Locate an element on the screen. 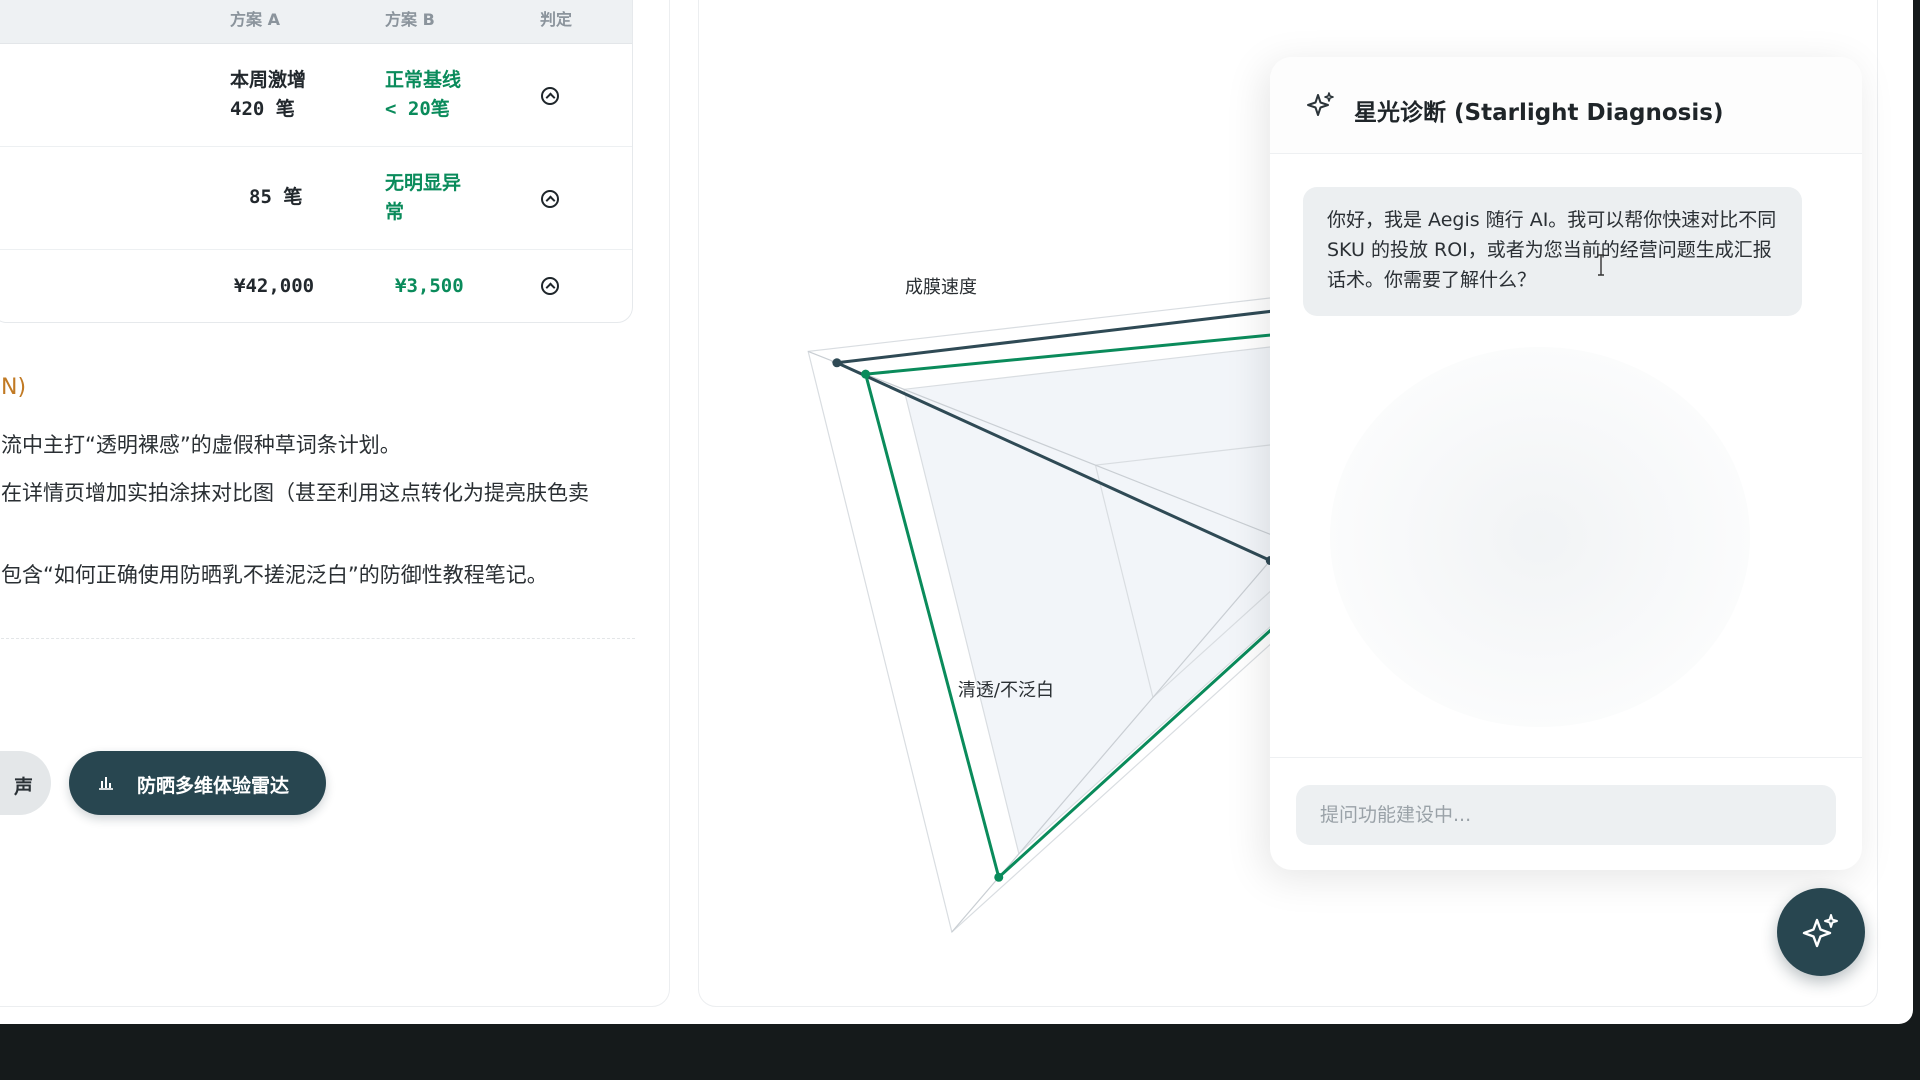  plan-b-value: ¥3,500 is located at coordinates (429, 286).